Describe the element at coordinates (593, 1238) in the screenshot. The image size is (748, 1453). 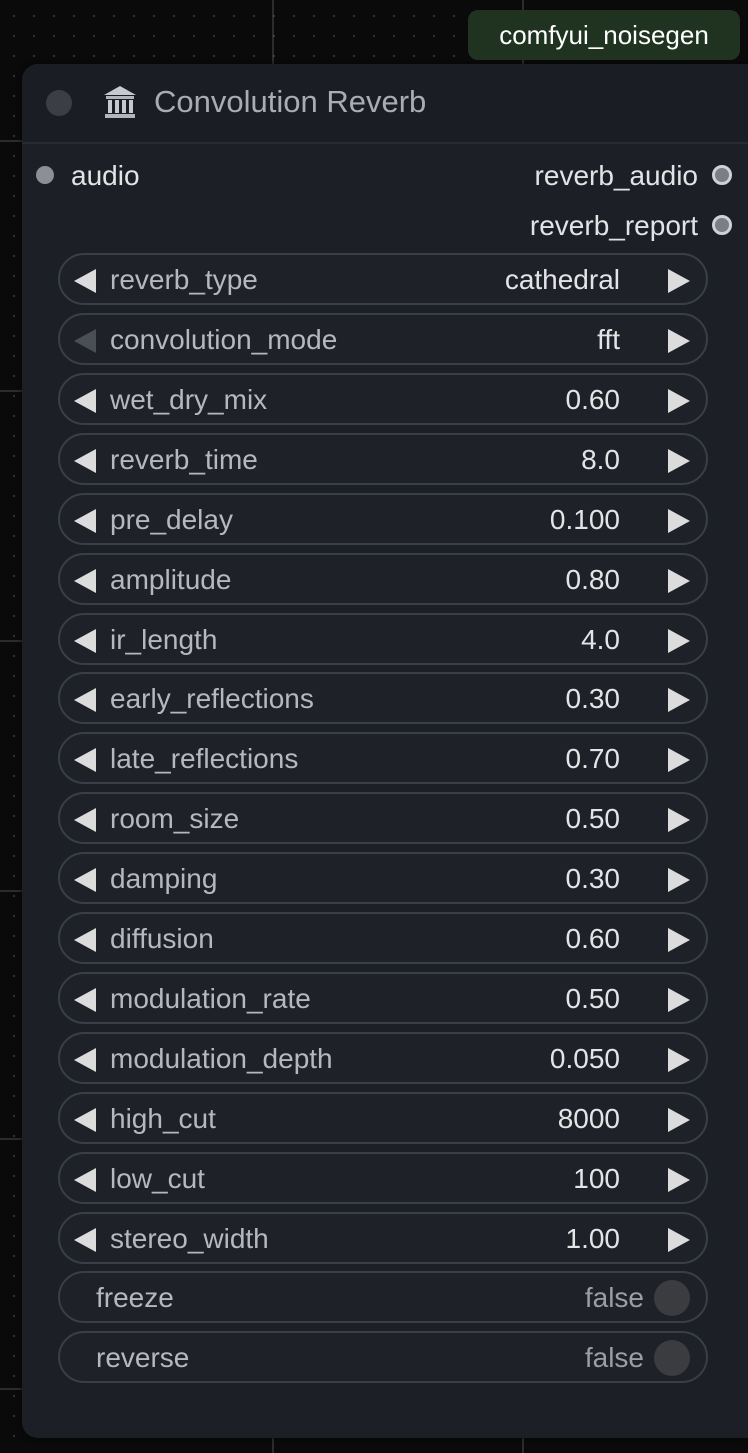
I see `widget-value: 1.00` at that location.